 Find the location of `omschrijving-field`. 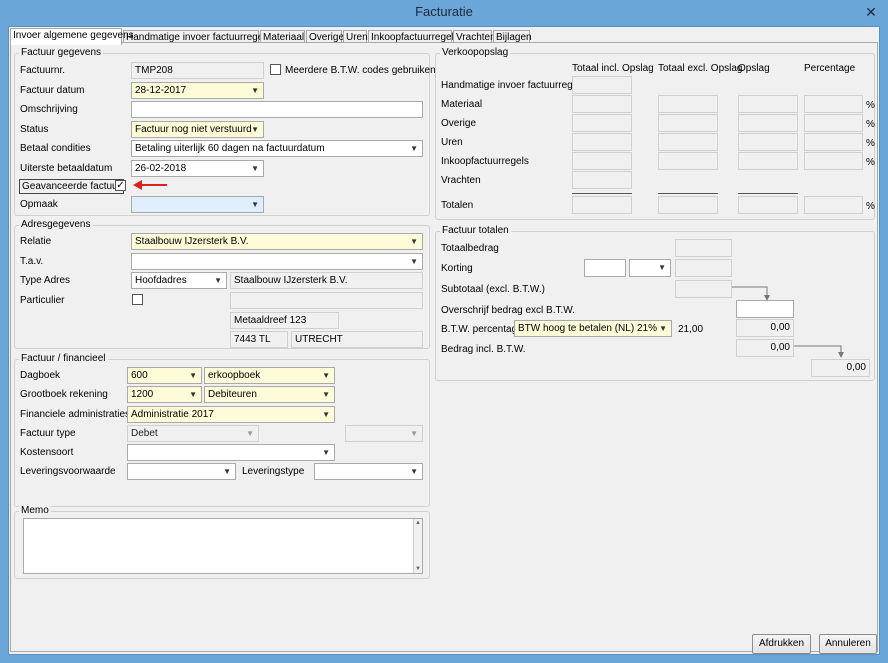

omschrijving-field is located at coordinates (277, 109).